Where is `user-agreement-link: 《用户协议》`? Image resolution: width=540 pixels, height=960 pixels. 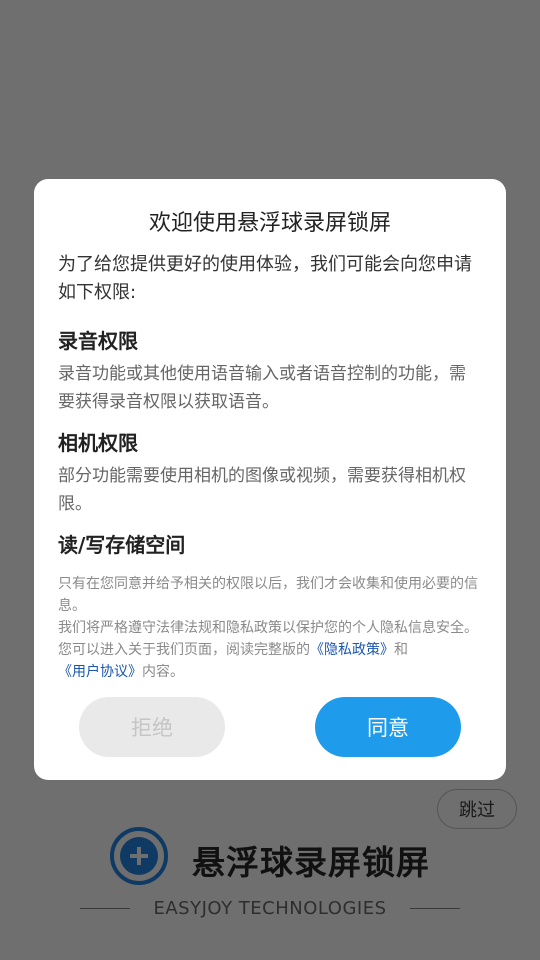 user-agreement-link: 《用户协议》 is located at coordinates (100, 672).